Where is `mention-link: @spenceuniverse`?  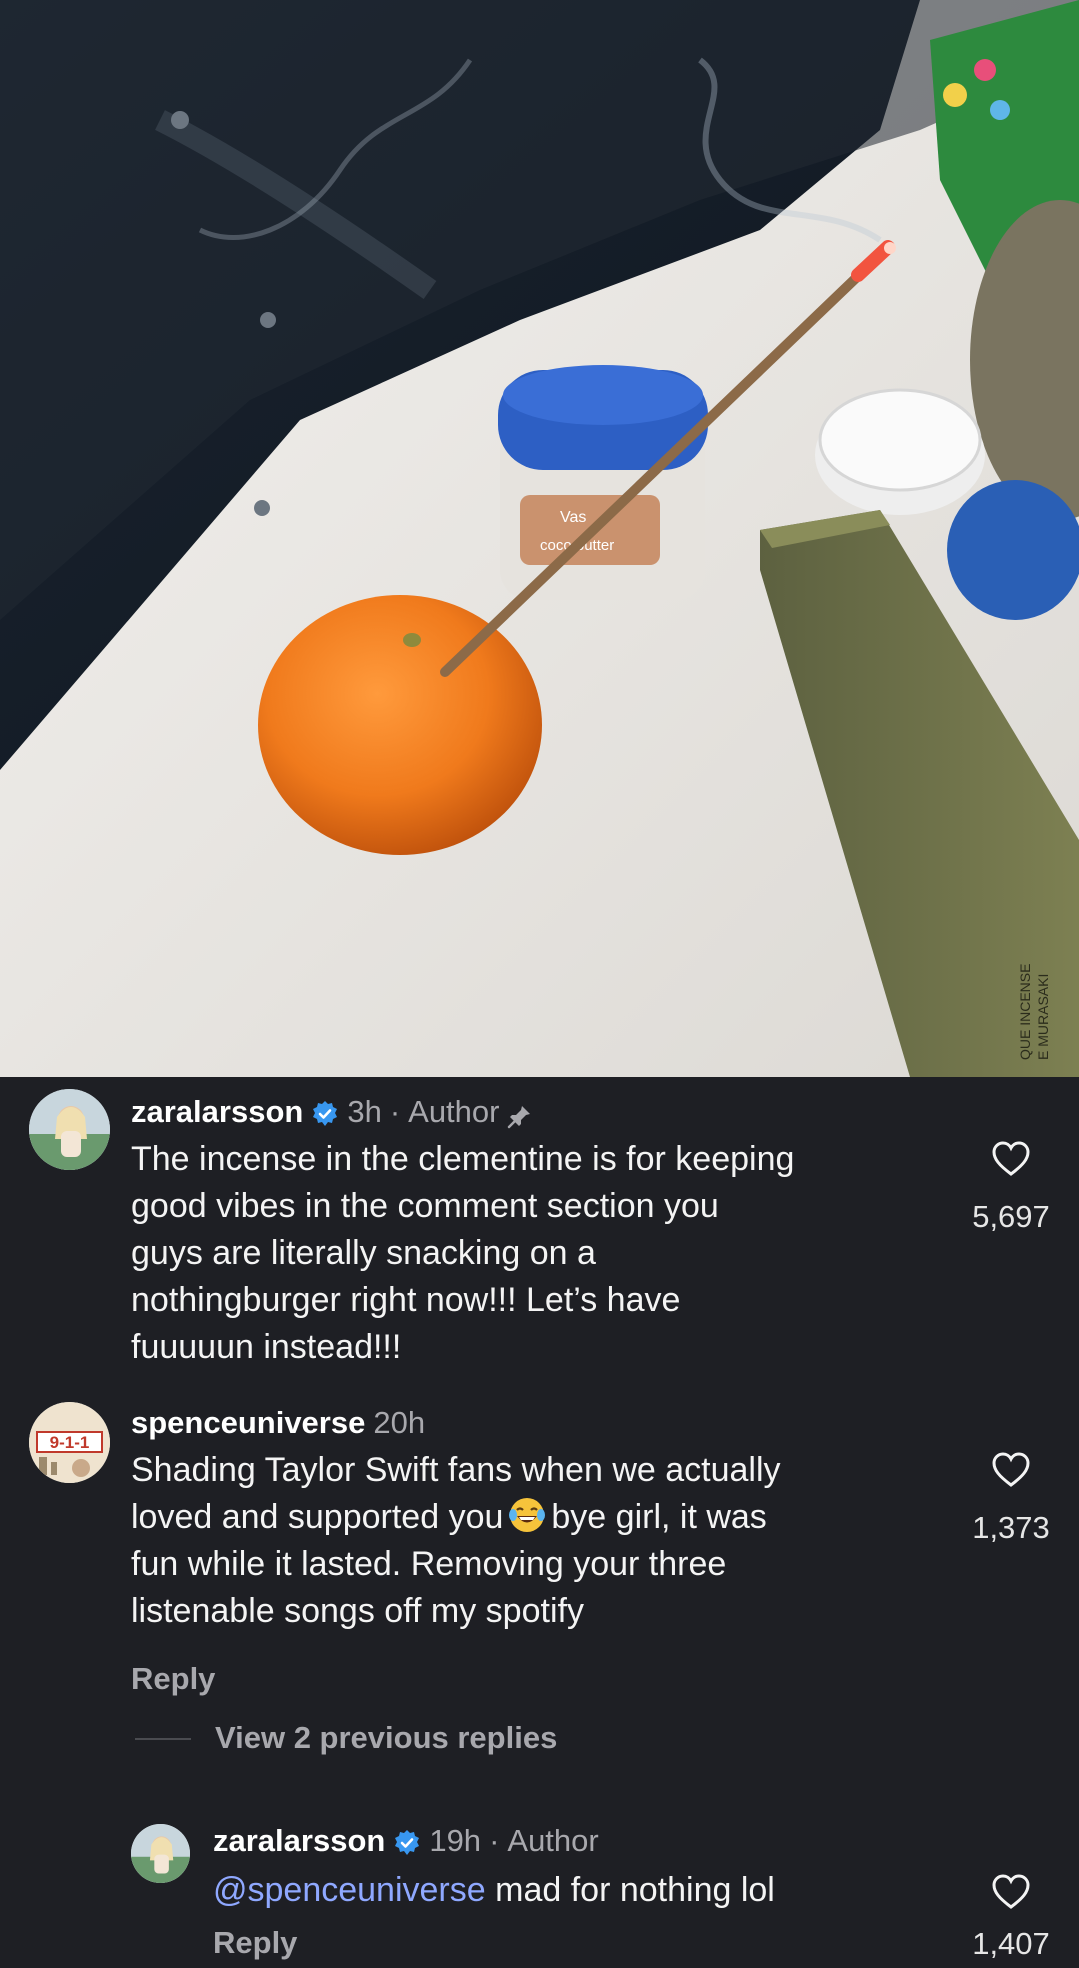
mention-link: @spenceuniverse is located at coordinates (349, 1890).